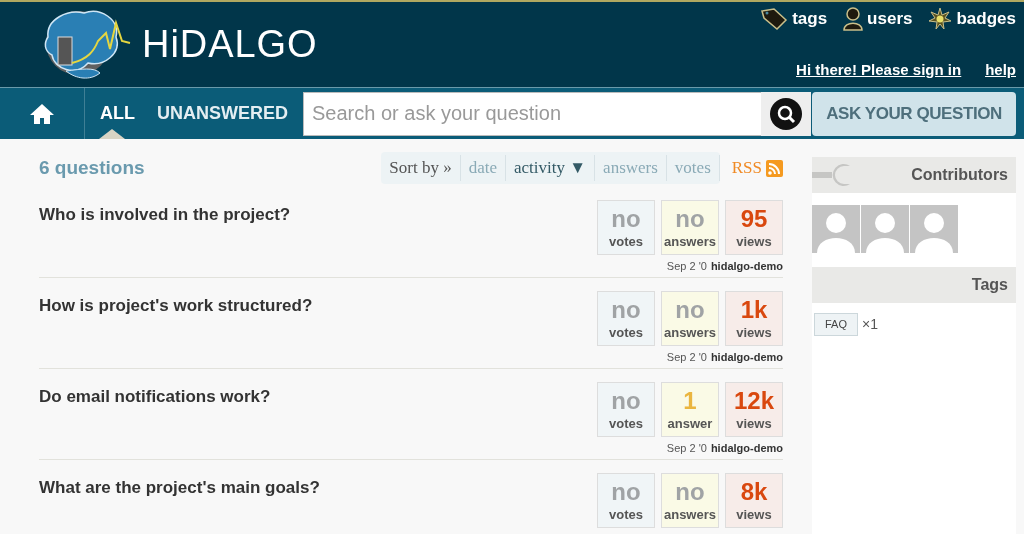 This screenshot has height=534, width=1024. I want to click on stat-value: 1, so click(690, 401).